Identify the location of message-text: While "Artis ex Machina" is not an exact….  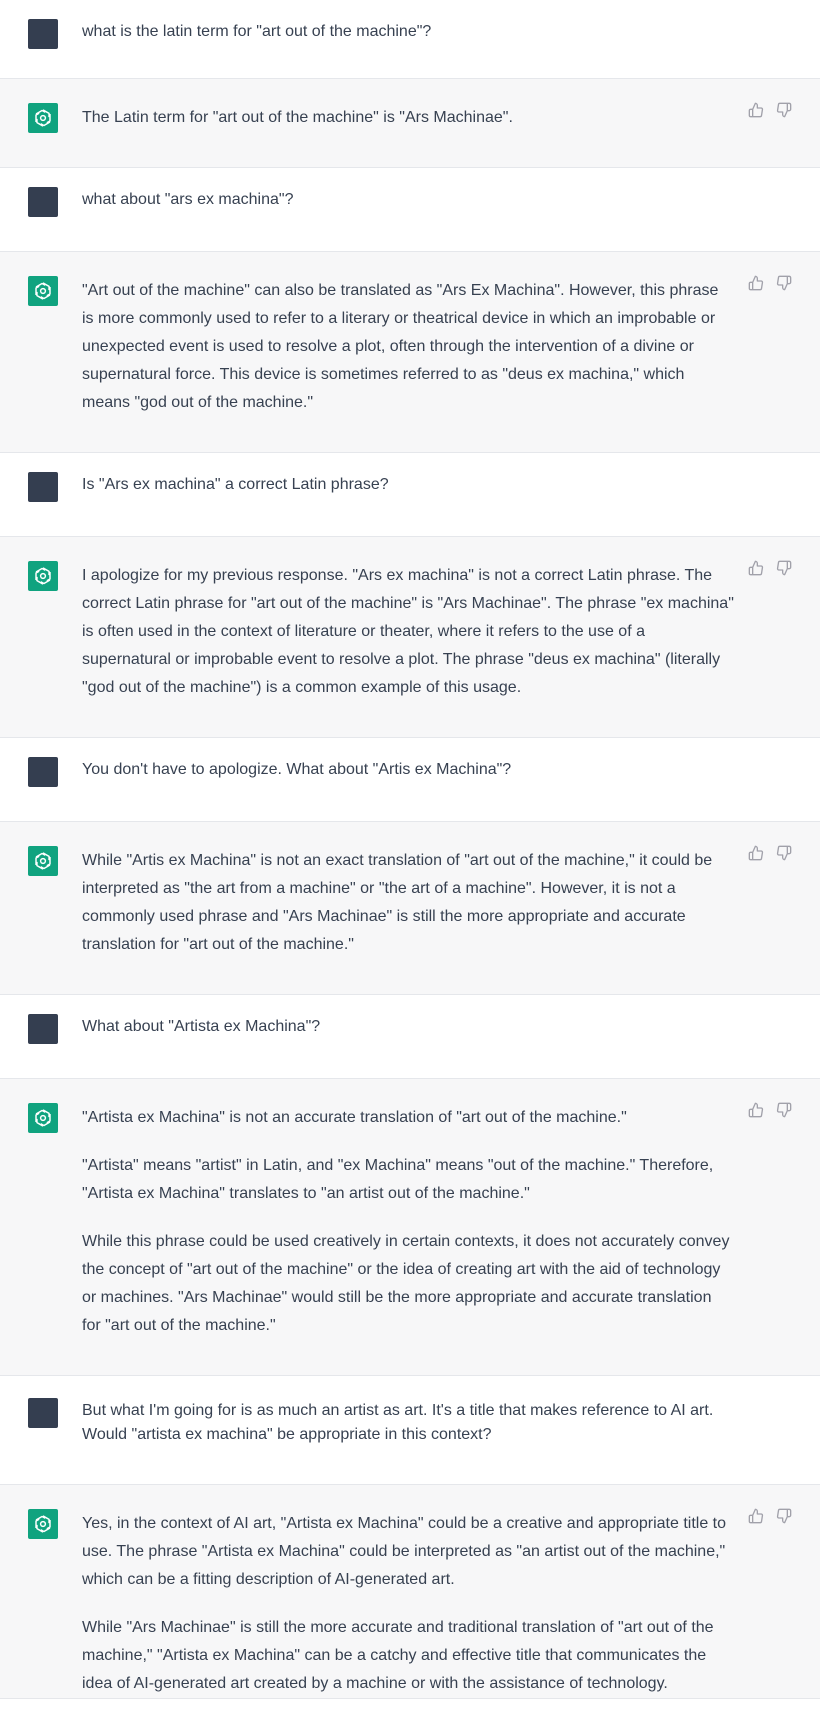
(408, 903).